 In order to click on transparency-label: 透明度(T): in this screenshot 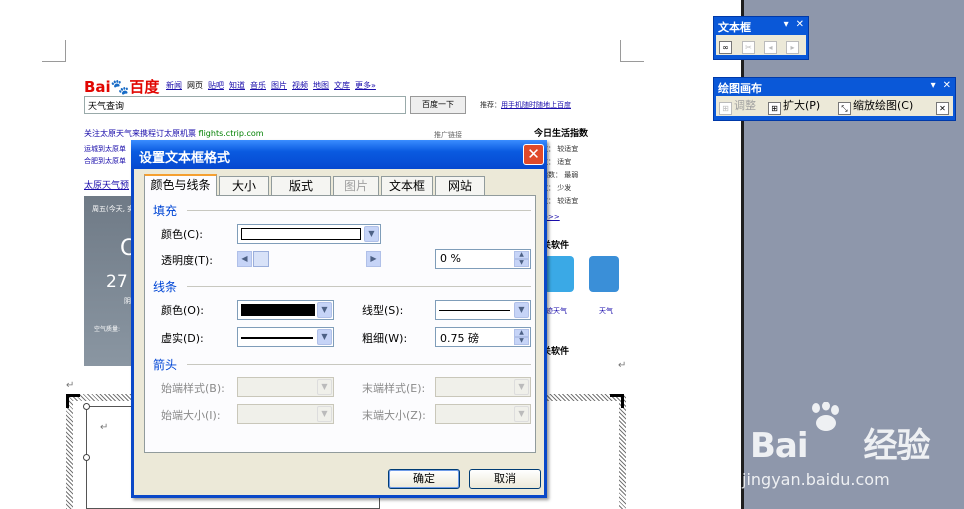, I will do `click(187, 260)`.